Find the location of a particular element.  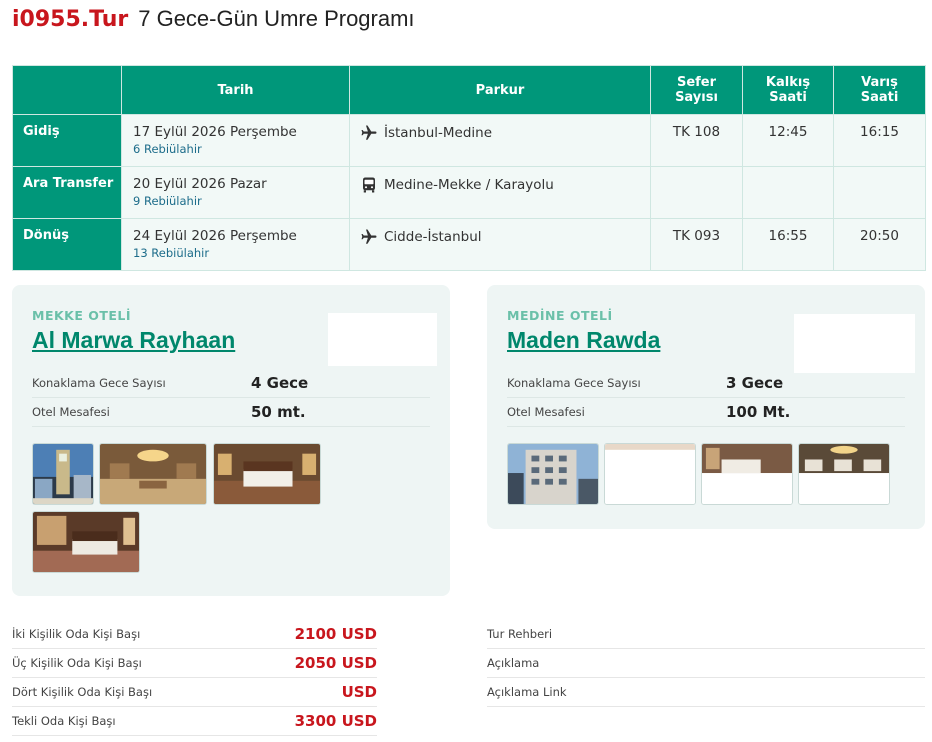

price-label: Tekli Oda Kişi Başı is located at coordinates (64, 721).